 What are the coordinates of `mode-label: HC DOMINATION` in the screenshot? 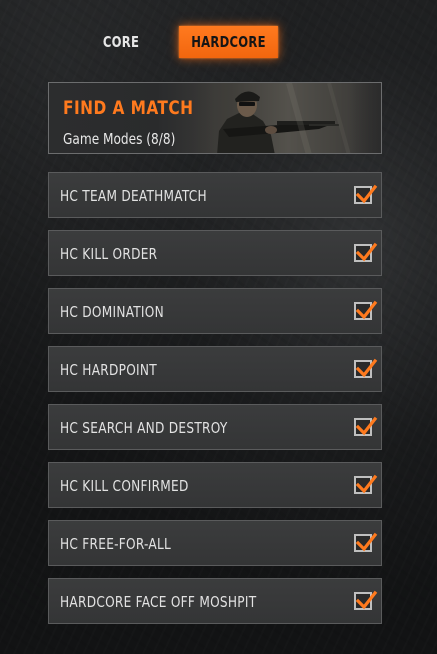 It's located at (112, 312).